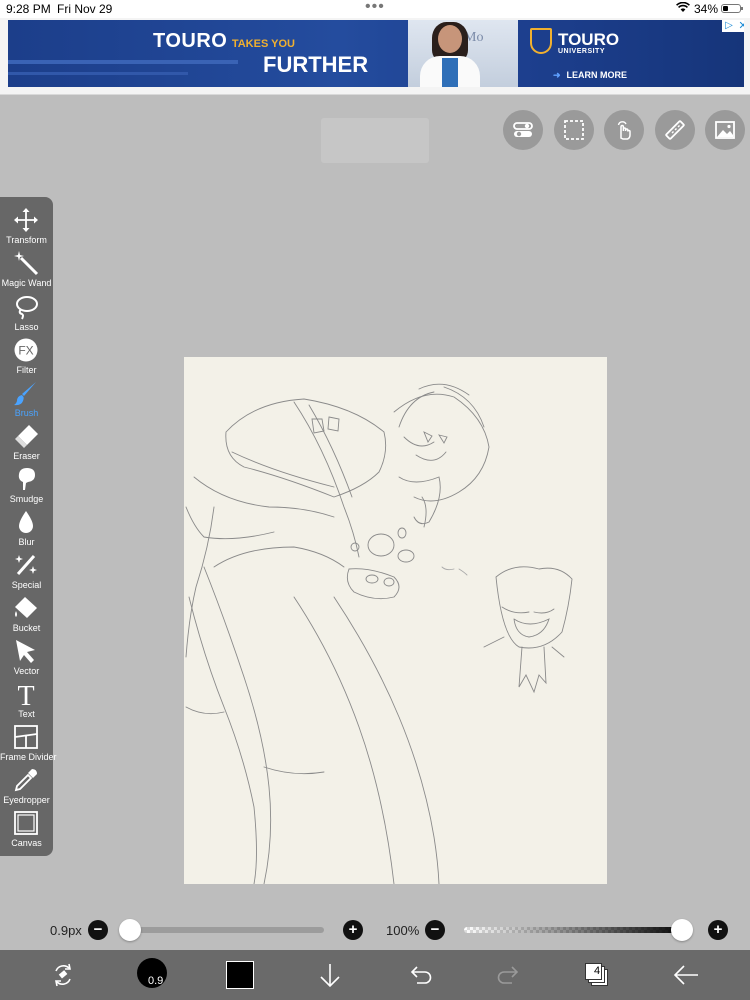  What do you see at coordinates (240, 975) in the screenshot?
I see `color-swatch` at bounding box center [240, 975].